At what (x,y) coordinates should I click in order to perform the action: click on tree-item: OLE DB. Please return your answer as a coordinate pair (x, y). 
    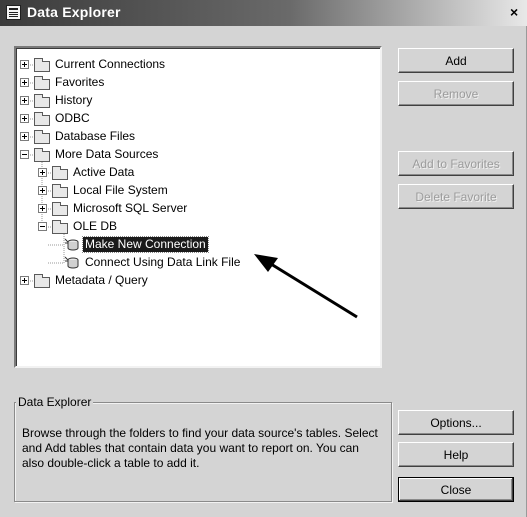
    Looking at the image, I should click on (198, 227).